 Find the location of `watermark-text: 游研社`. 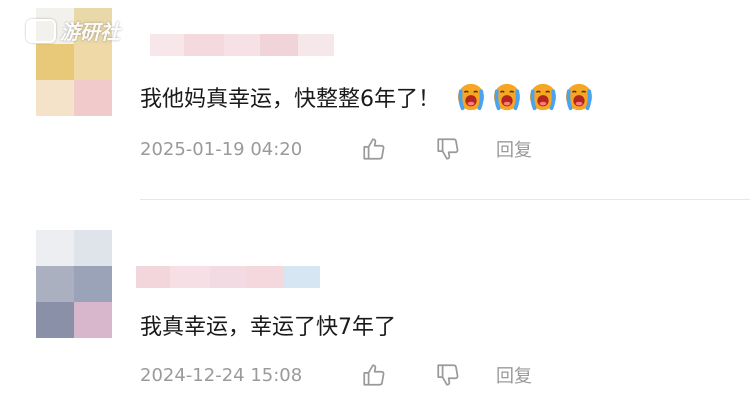

watermark-text: 游研社 is located at coordinates (90, 32).